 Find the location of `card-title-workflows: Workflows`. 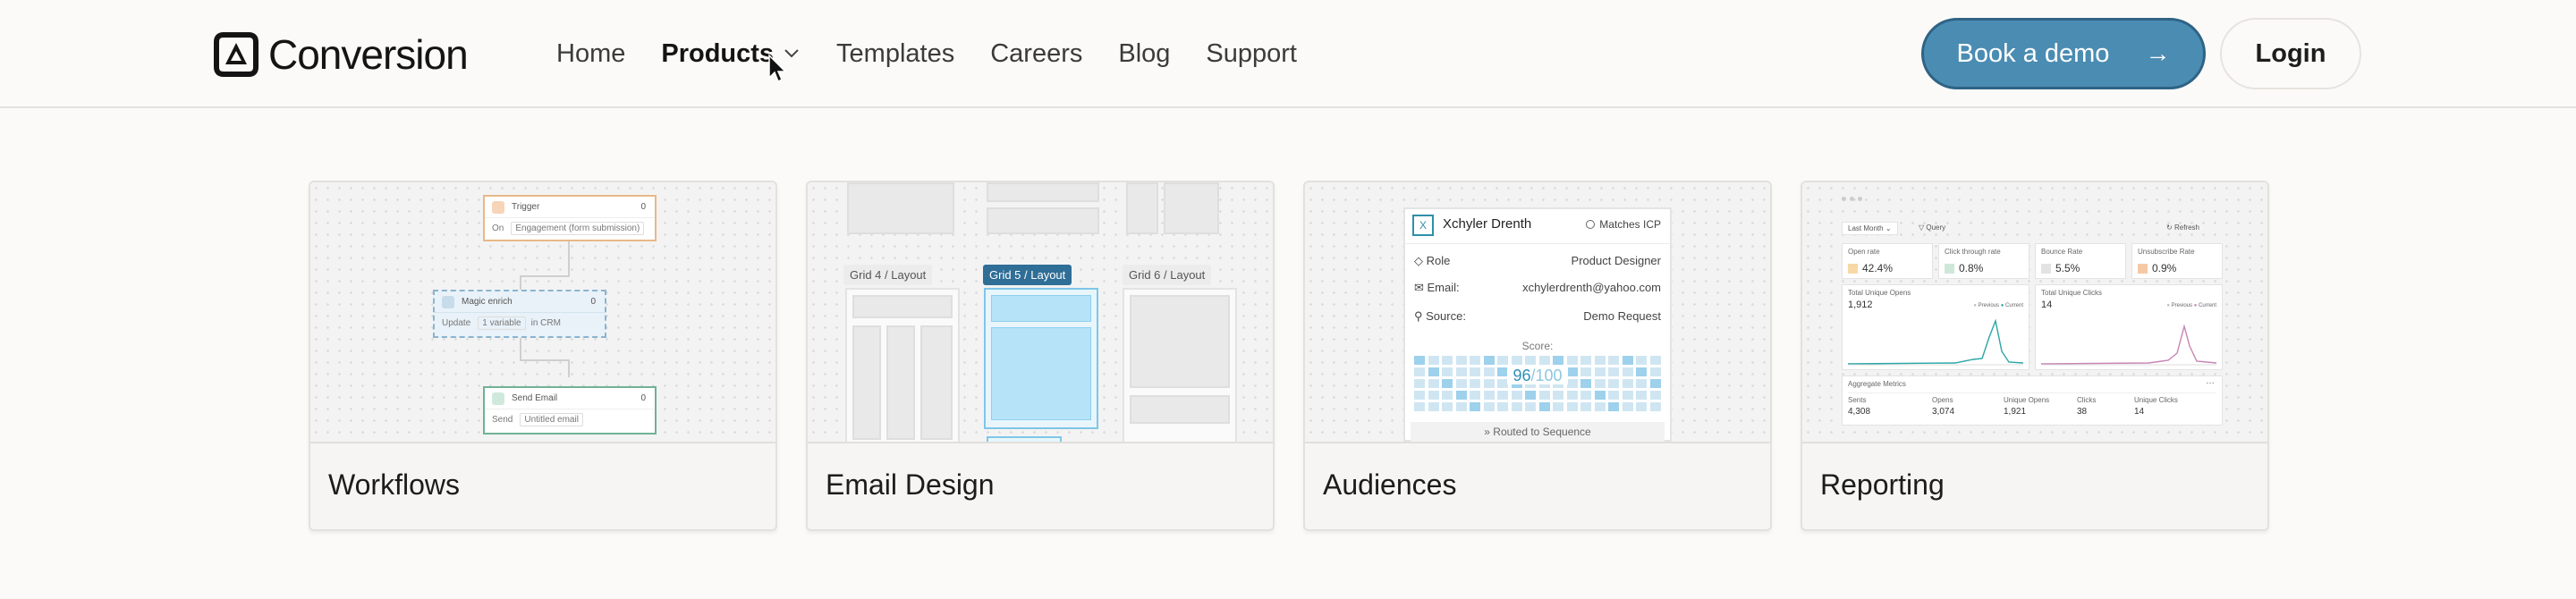

card-title-workflows: Workflows is located at coordinates (394, 484).